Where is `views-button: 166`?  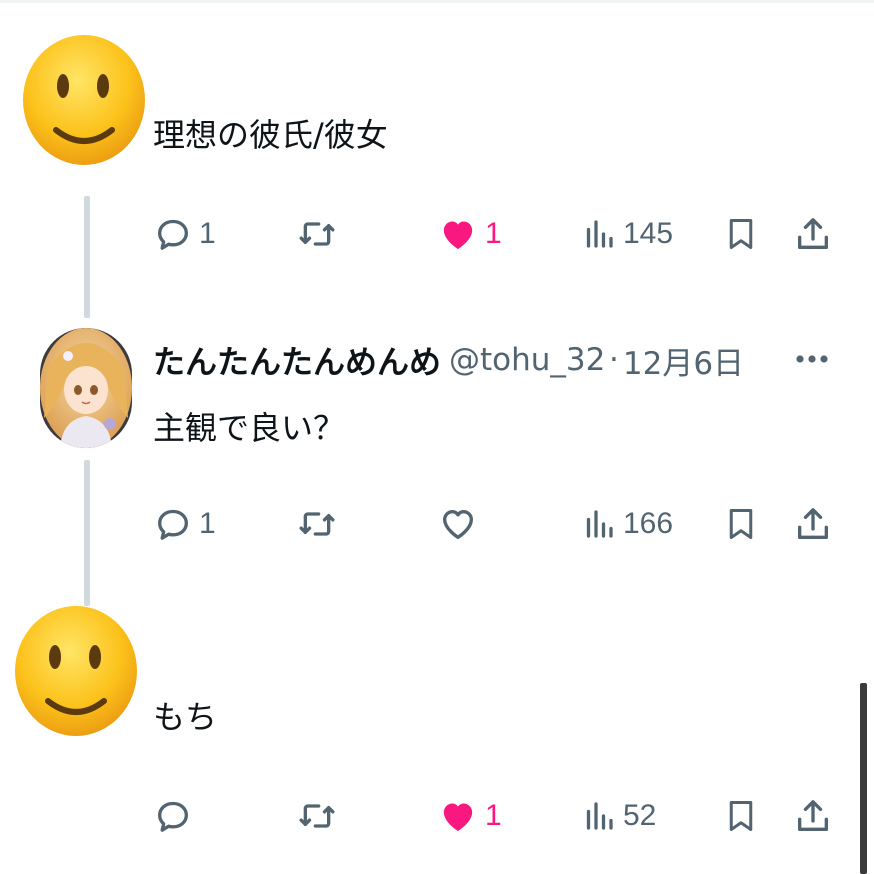 views-button: 166 is located at coordinates (627, 524).